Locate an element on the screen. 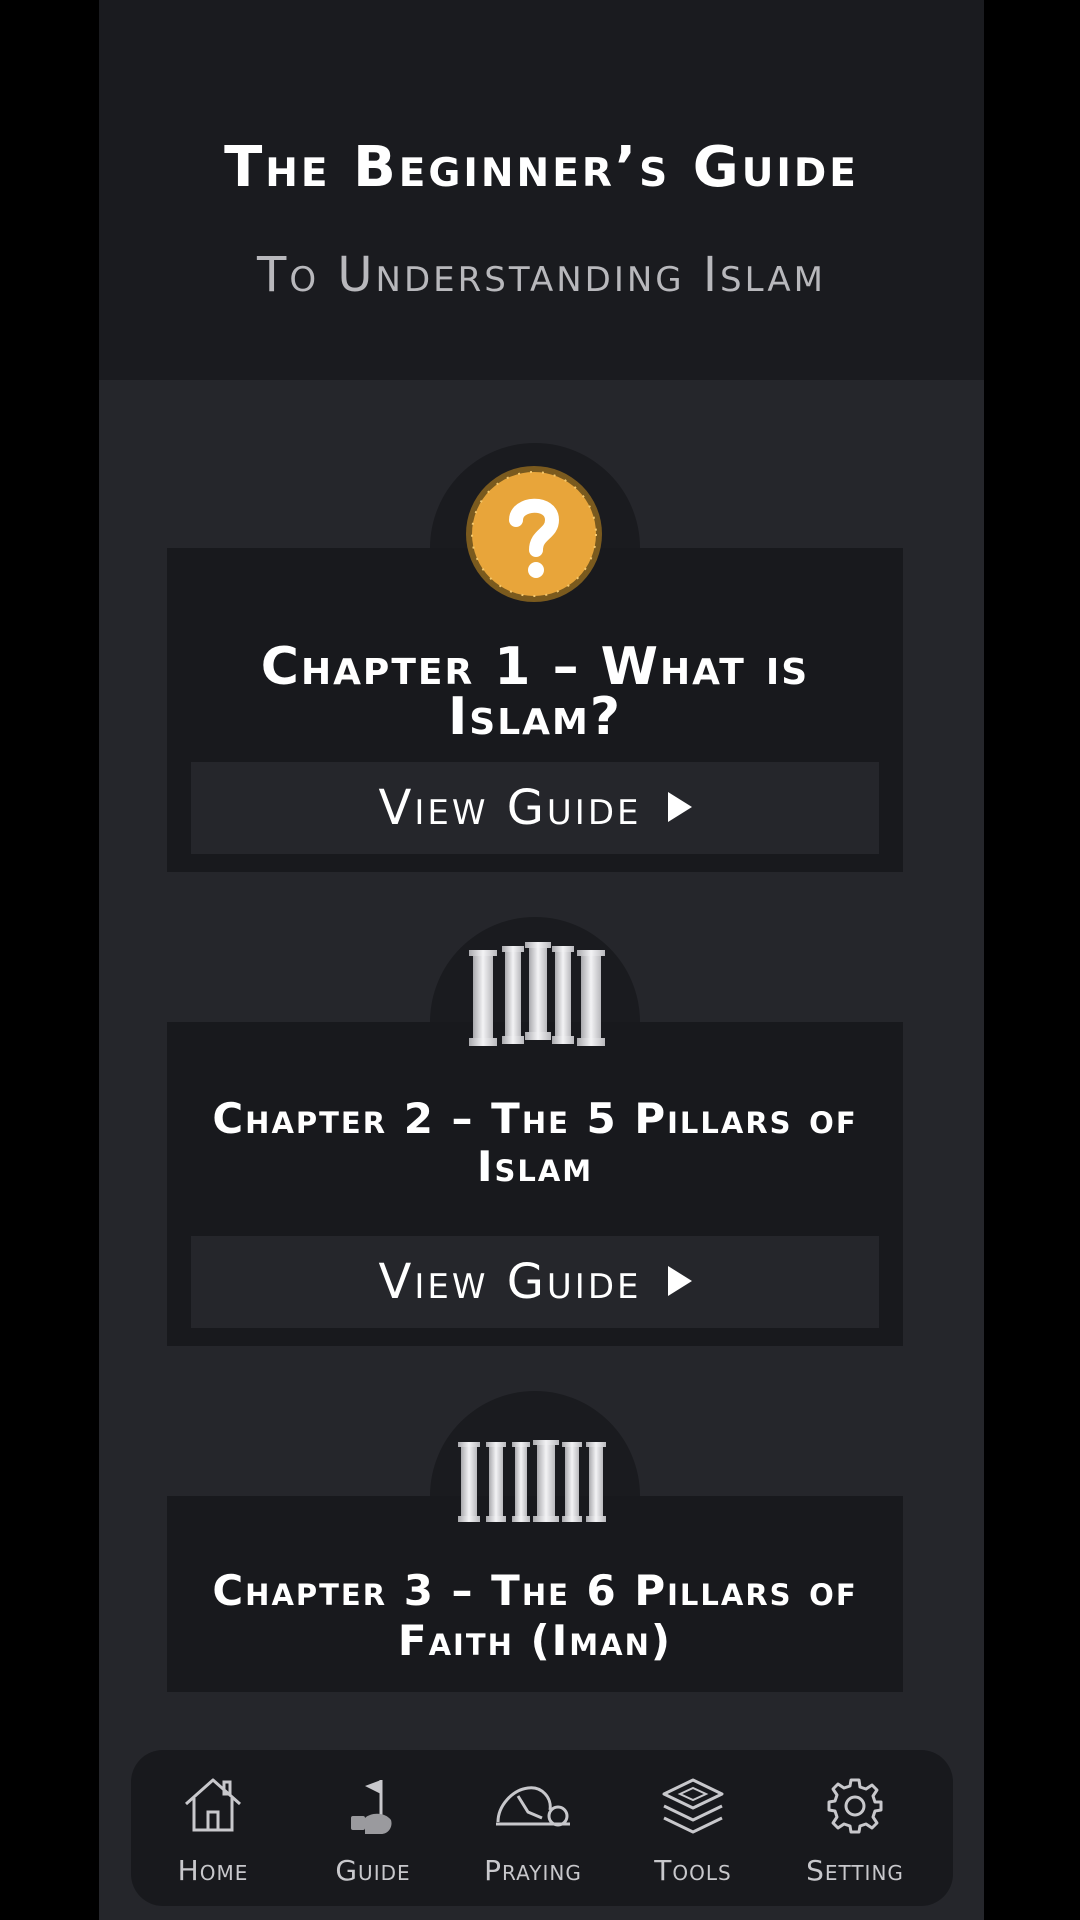  tab-guide-label: Guide is located at coordinates (373, 1870).